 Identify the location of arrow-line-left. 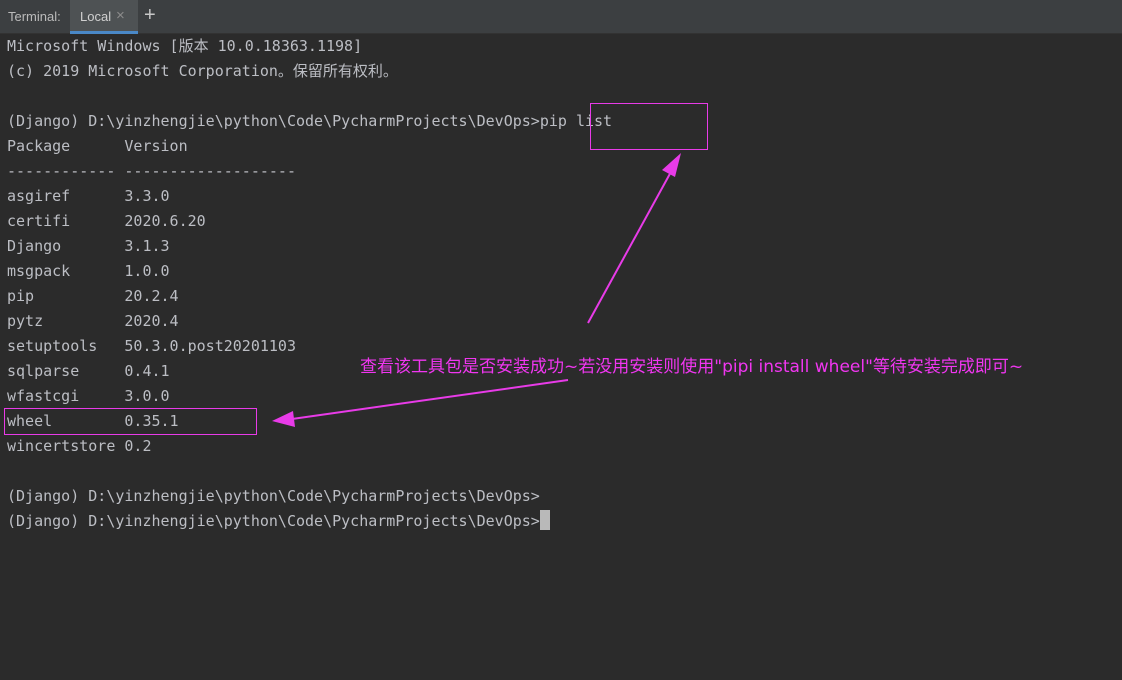
(430, 399).